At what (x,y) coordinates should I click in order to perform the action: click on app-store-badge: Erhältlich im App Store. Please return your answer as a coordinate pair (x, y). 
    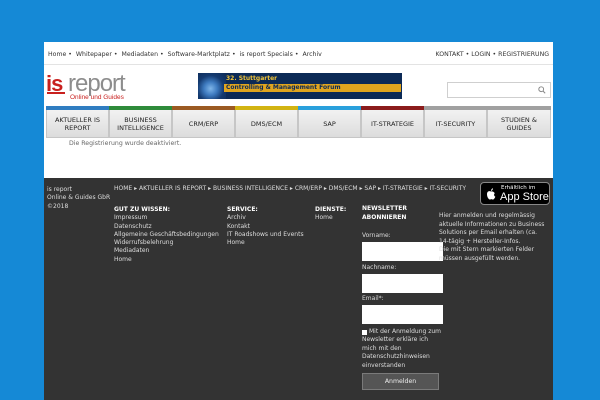
    Looking at the image, I should click on (515, 193).